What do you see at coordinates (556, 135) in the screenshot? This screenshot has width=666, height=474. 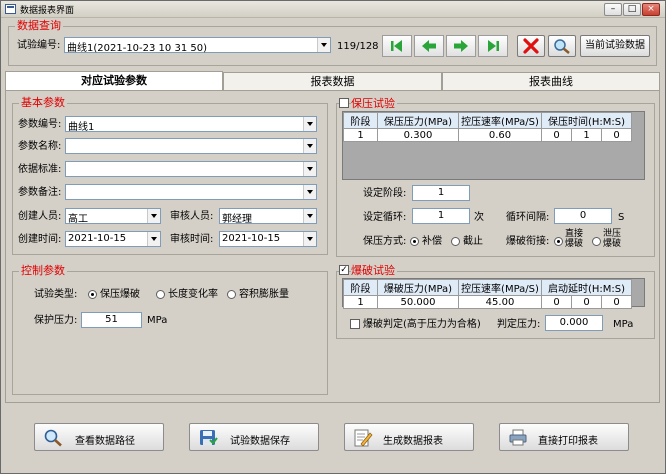 I see `hold-cell-h: 0` at bounding box center [556, 135].